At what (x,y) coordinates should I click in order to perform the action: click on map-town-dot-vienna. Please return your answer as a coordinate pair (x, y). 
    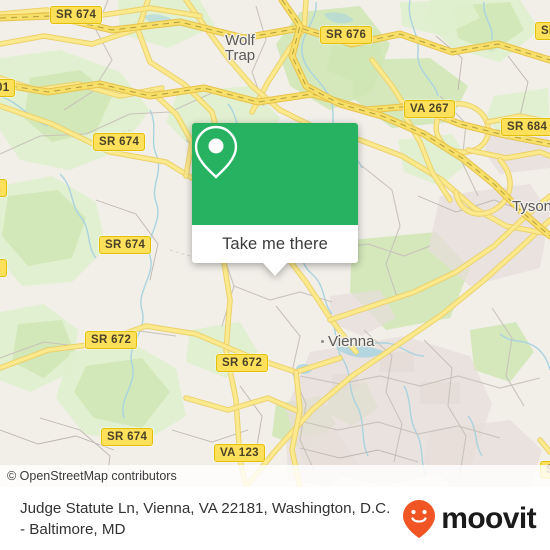
    Looking at the image, I should click on (322, 341).